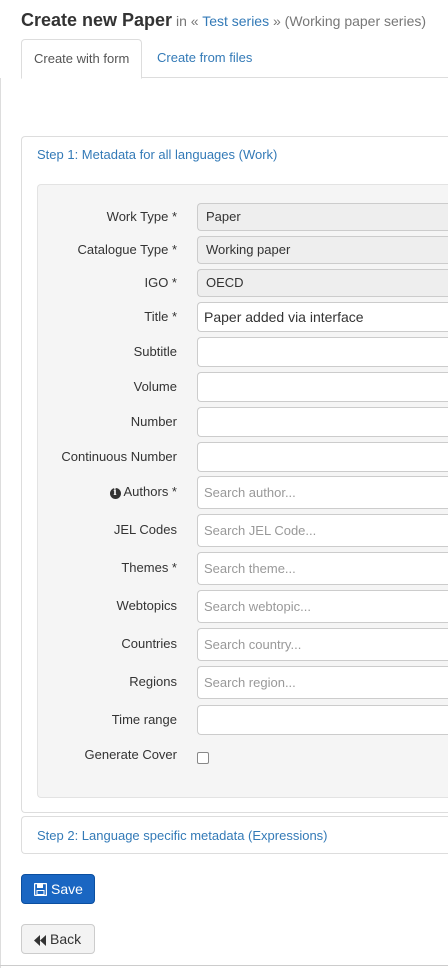 Image resolution: width=448 pixels, height=968 pixels. I want to click on floppy-disk-icon, so click(40, 889).